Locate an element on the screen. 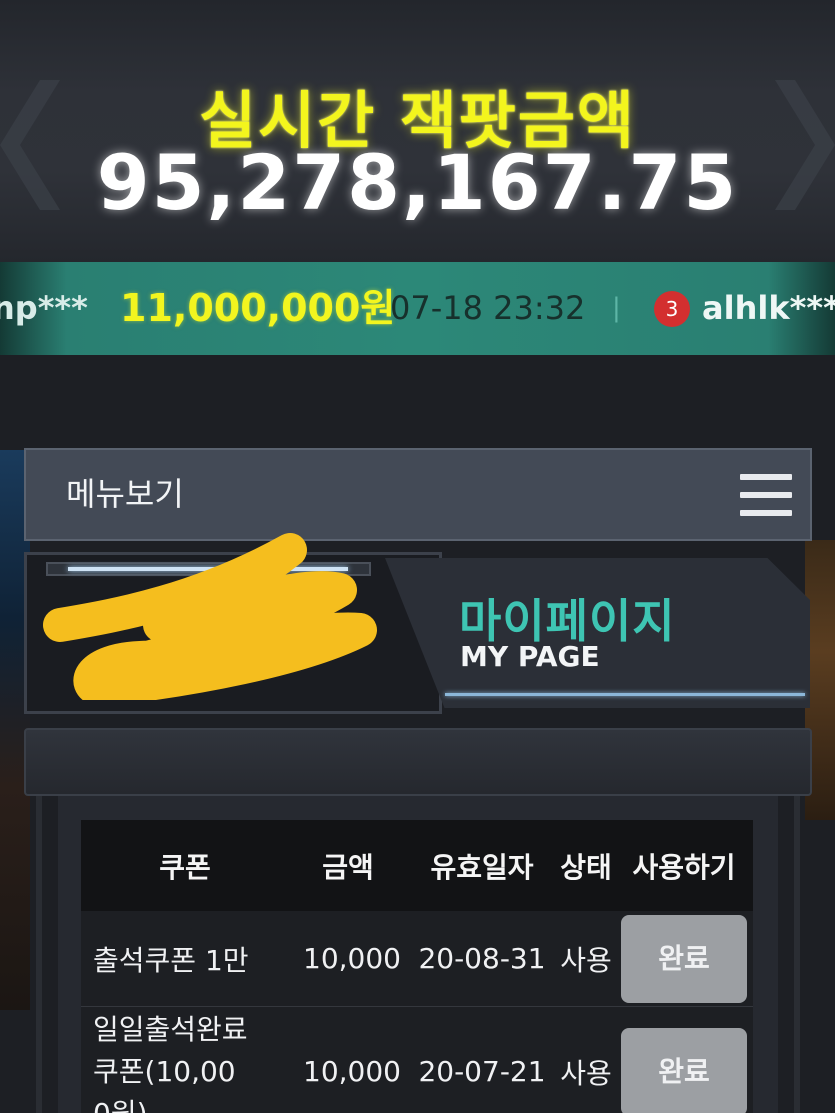 This screenshot has width=835, height=1113. header-amount: 금액 is located at coordinates (348, 867).